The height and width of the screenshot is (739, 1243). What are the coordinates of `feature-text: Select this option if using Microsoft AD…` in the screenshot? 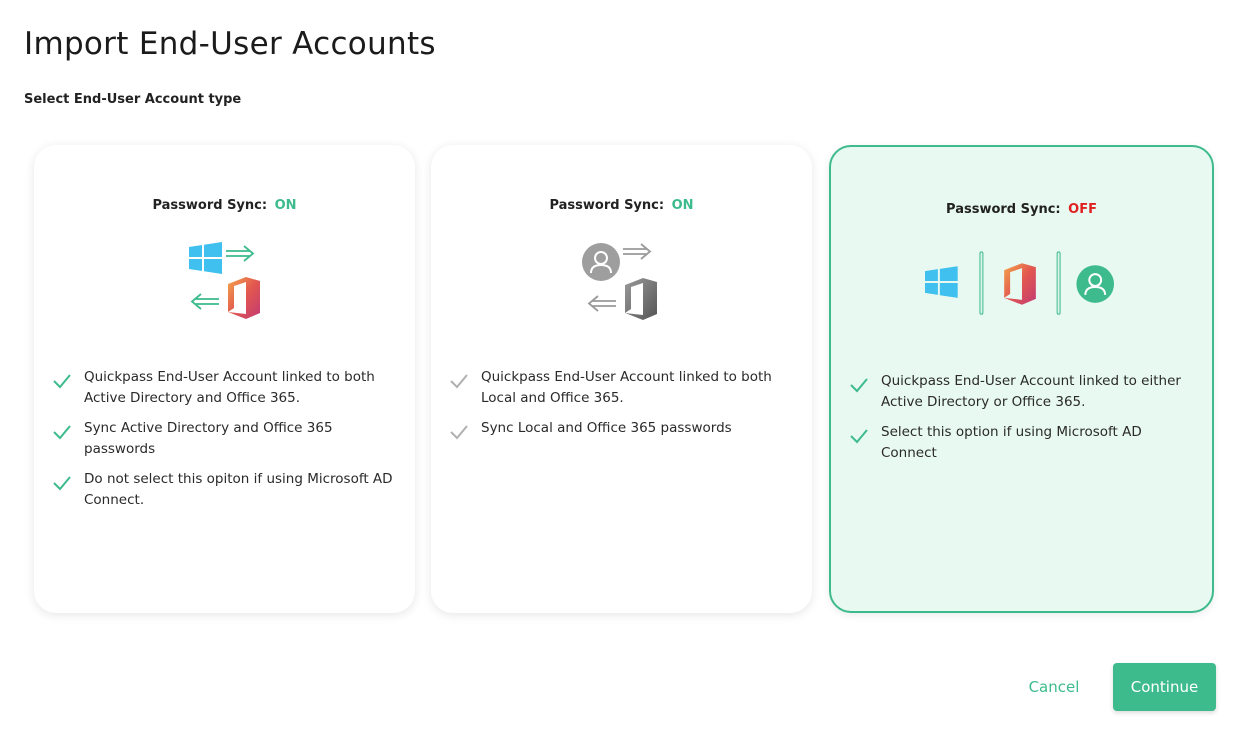 It's located at (1011, 442).